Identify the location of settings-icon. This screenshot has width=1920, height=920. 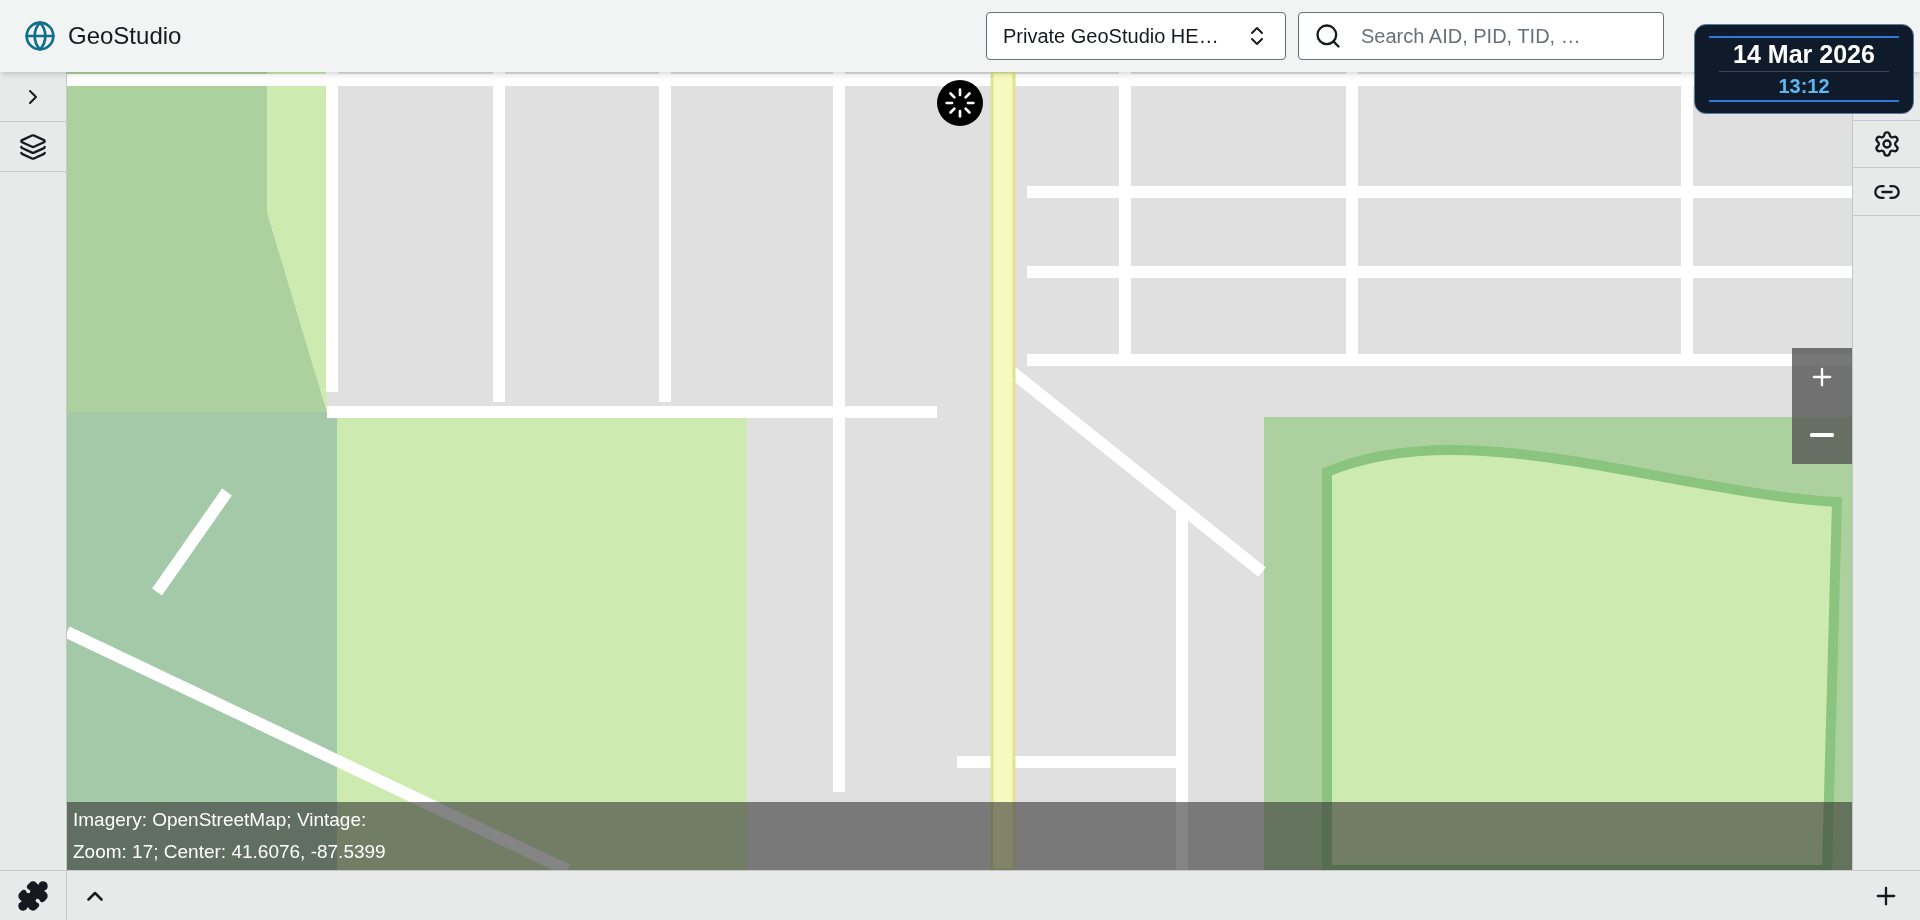
(1886, 144).